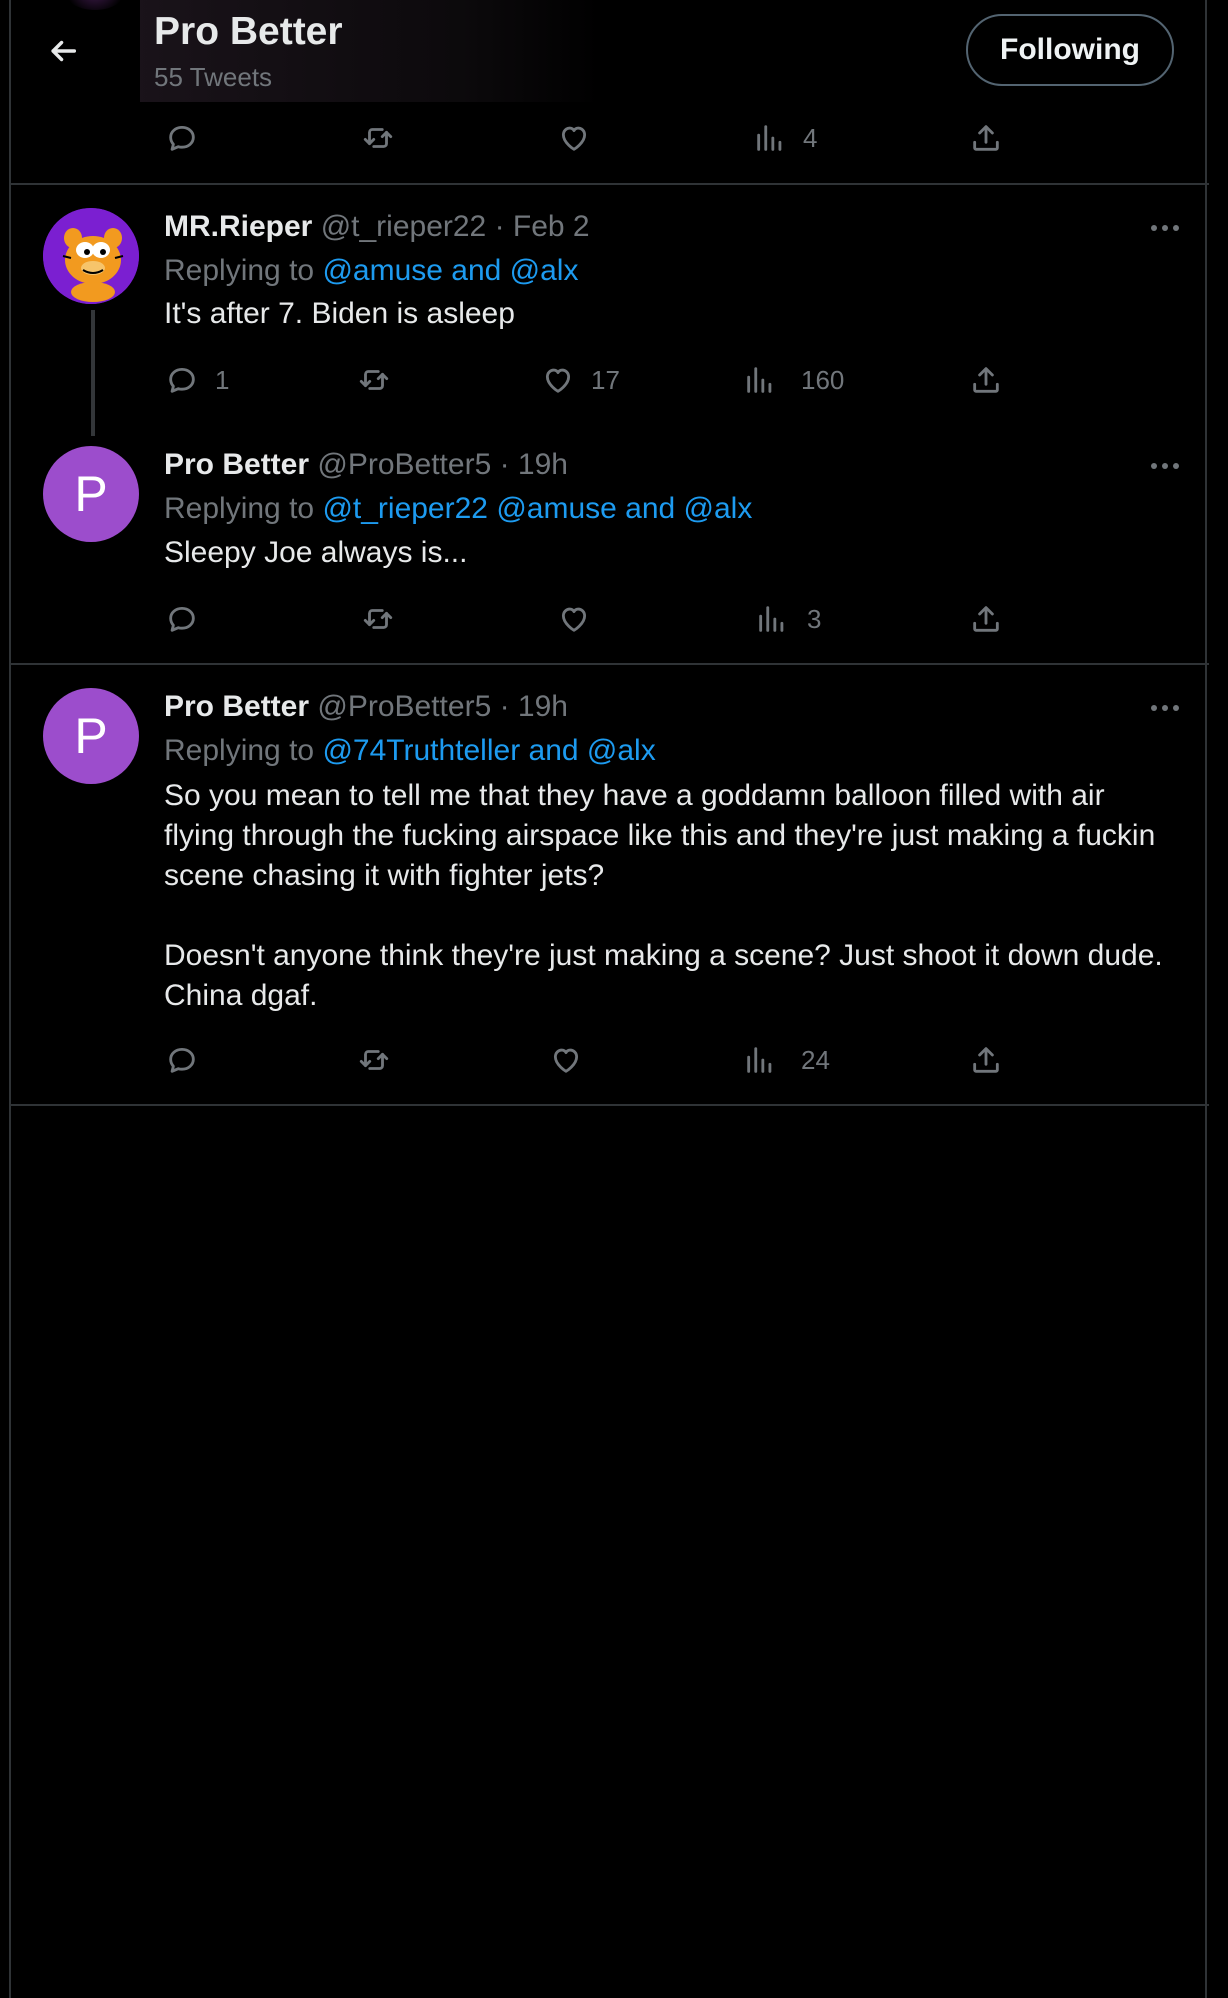 Image resolution: width=1228 pixels, height=1998 pixels. Describe the element at coordinates (785, 138) in the screenshot. I see `views-button: 4` at that location.